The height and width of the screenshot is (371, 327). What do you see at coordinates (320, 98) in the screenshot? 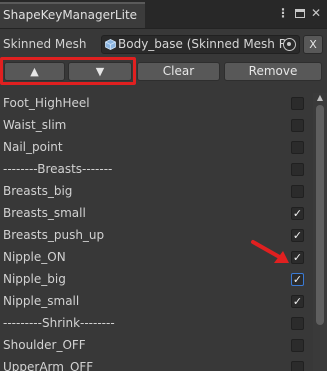
I see `scroll-up-icon: ▲` at bounding box center [320, 98].